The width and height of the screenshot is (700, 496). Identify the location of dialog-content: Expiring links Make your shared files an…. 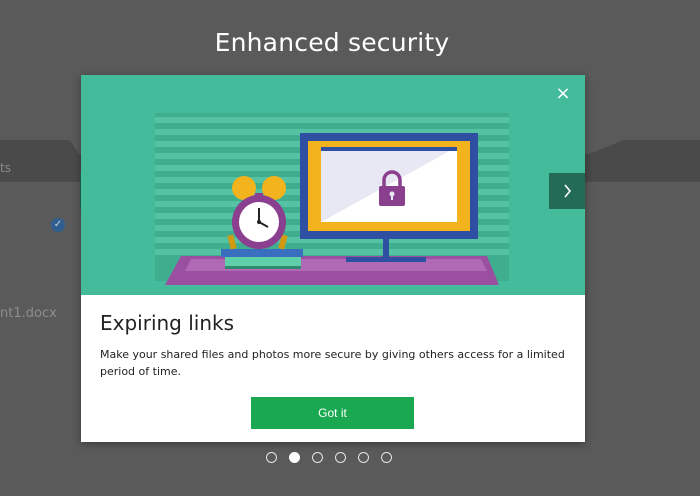
(335, 345).